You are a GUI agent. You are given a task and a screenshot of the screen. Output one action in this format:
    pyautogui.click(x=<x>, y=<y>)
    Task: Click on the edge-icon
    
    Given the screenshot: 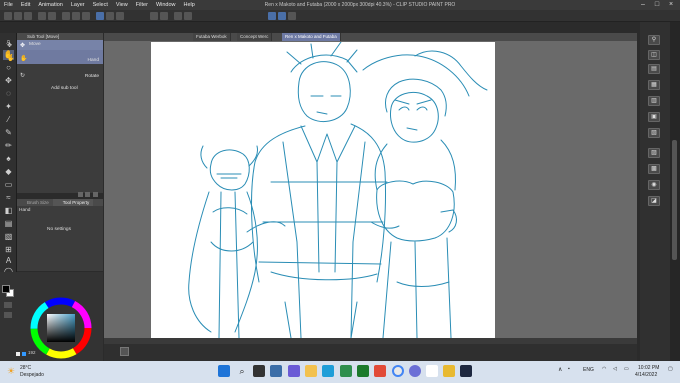 What is the action you would take?
    pyautogui.click(x=328, y=371)
    